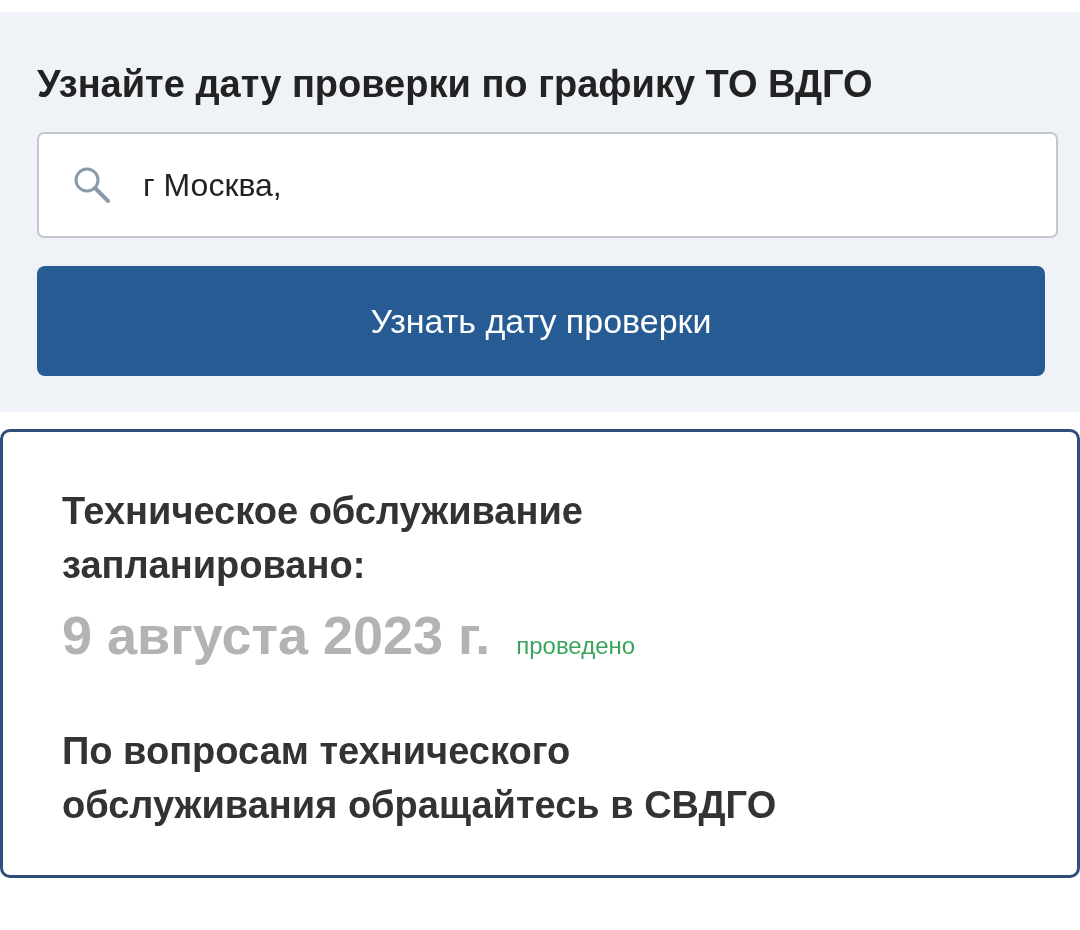 The height and width of the screenshot is (930, 1080). I want to click on address-field: г Москва,, so click(547, 185).